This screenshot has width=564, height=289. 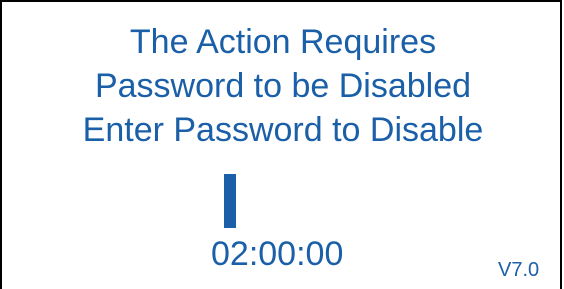 I want to click on countdown-timer: 02:00:00, so click(x=277, y=254).